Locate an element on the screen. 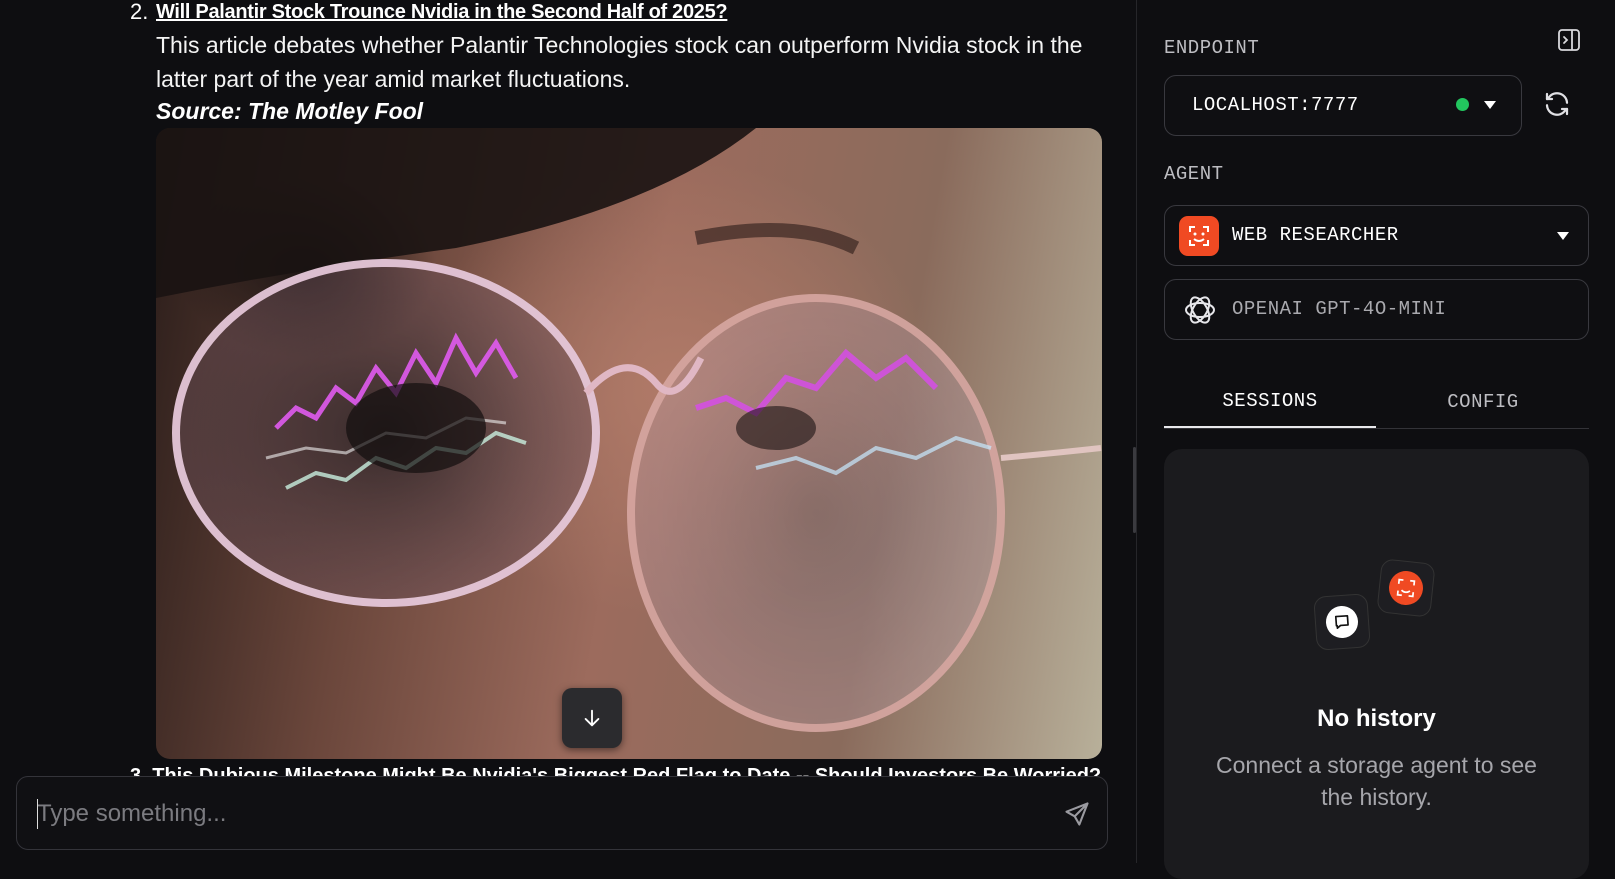 The width and height of the screenshot is (1615, 879). scroll-down-button is located at coordinates (592, 718).